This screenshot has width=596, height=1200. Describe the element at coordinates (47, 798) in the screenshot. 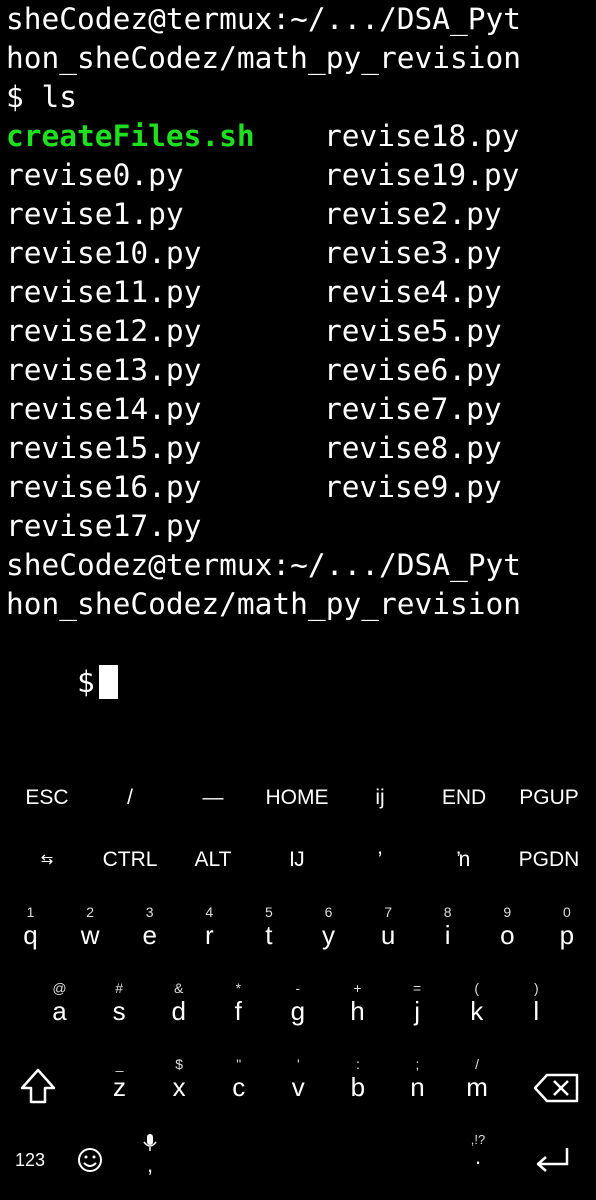

I see `esc-key: ESC` at that location.